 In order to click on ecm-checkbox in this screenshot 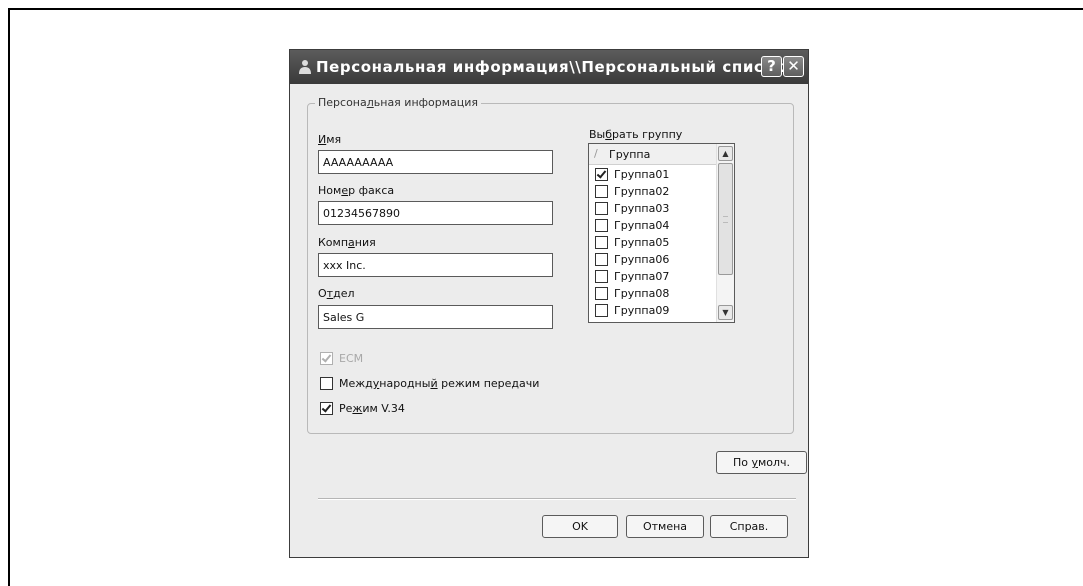, I will do `click(326, 358)`.